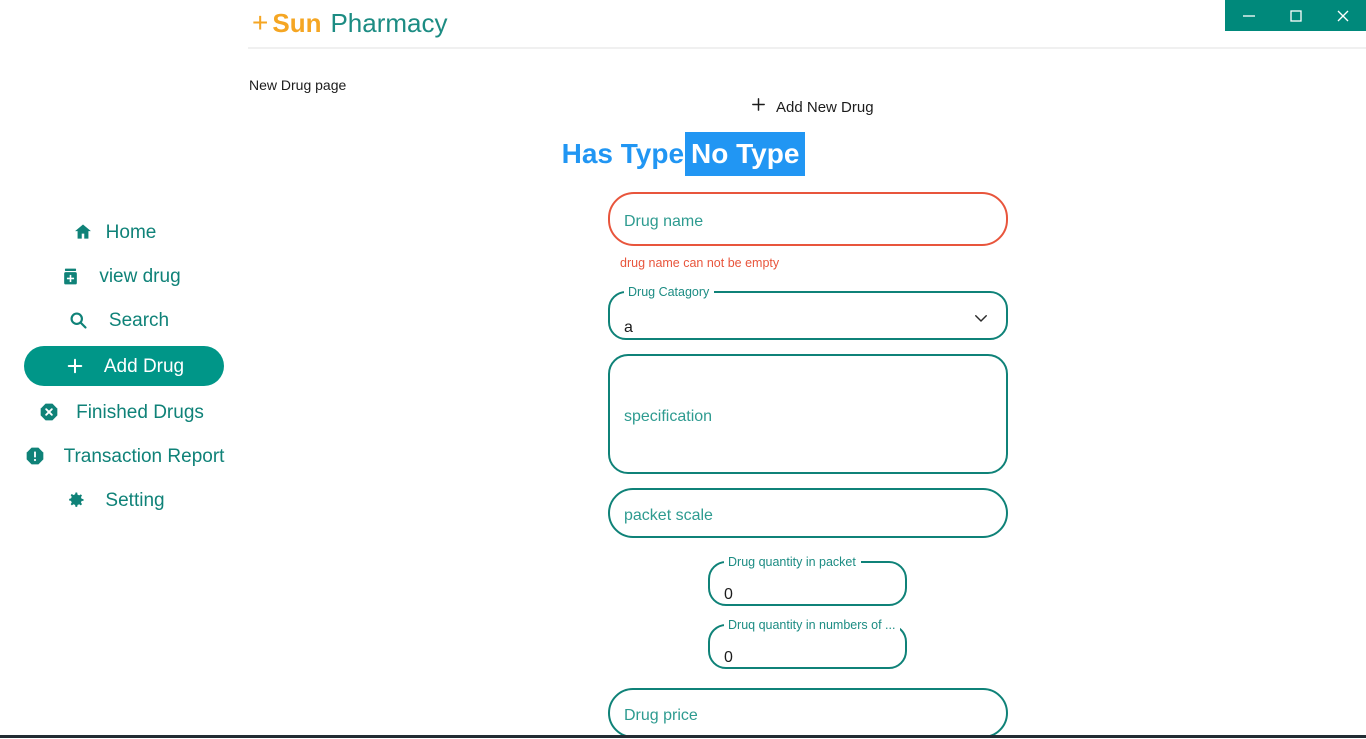  Describe the element at coordinates (668, 416) in the screenshot. I see `specification-placeholder: specification` at that location.